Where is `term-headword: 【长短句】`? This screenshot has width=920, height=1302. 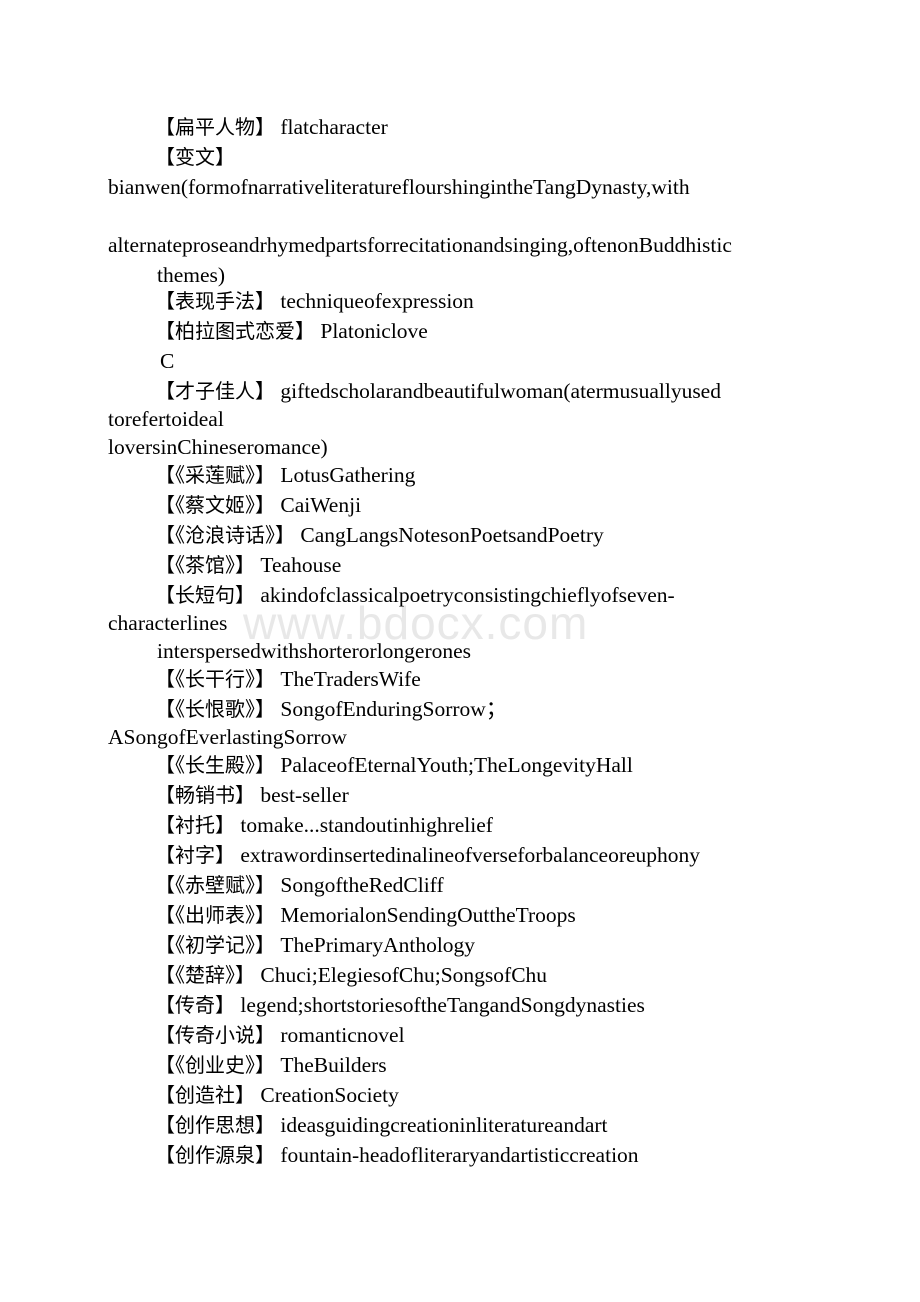
term-headword: 【长短句】 is located at coordinates (205, 595).